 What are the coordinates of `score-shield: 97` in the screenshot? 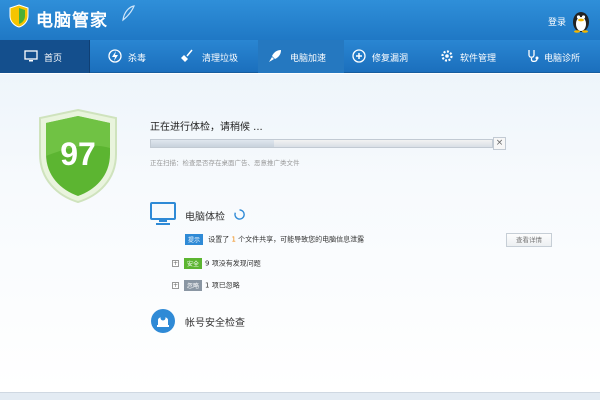 It's located at (78, 156).